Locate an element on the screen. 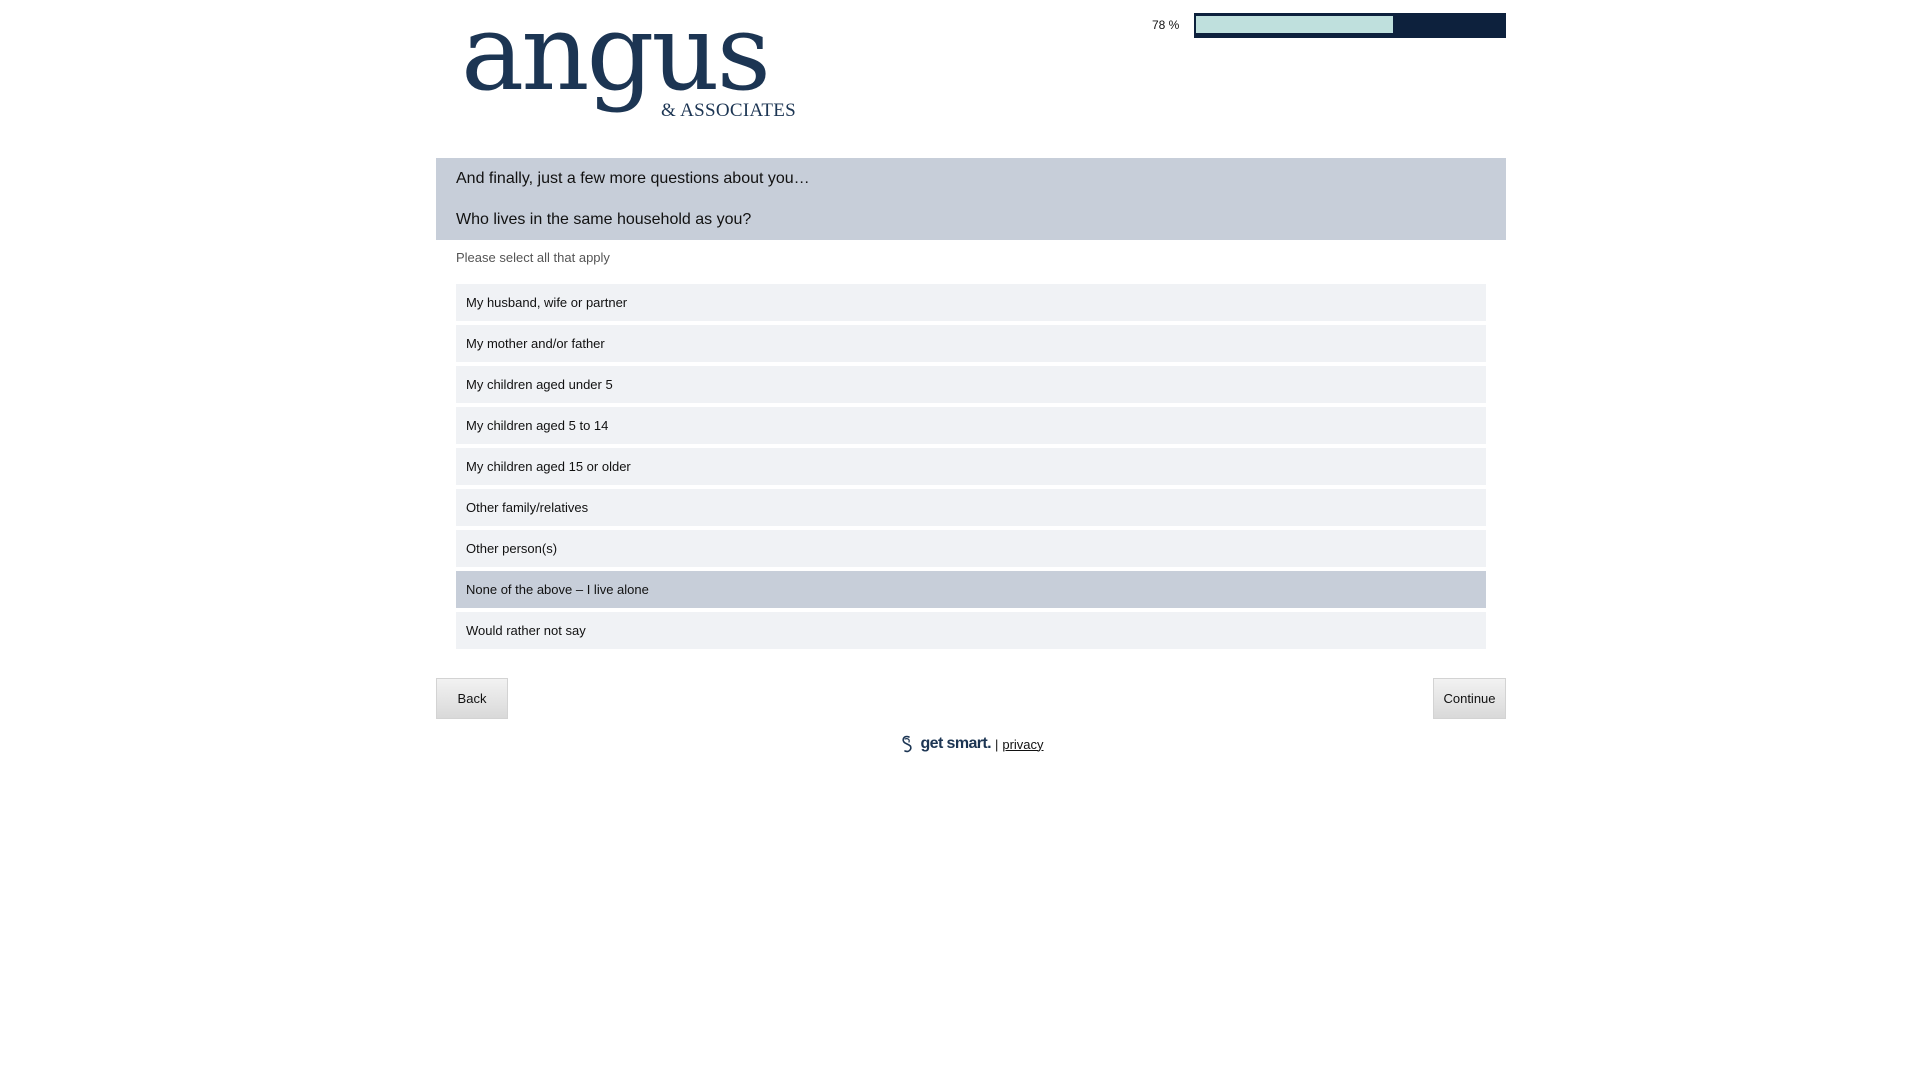 The image size is (1920, 1080). answer-option: My husband, wife or partner is located at coordinates (971, 302).